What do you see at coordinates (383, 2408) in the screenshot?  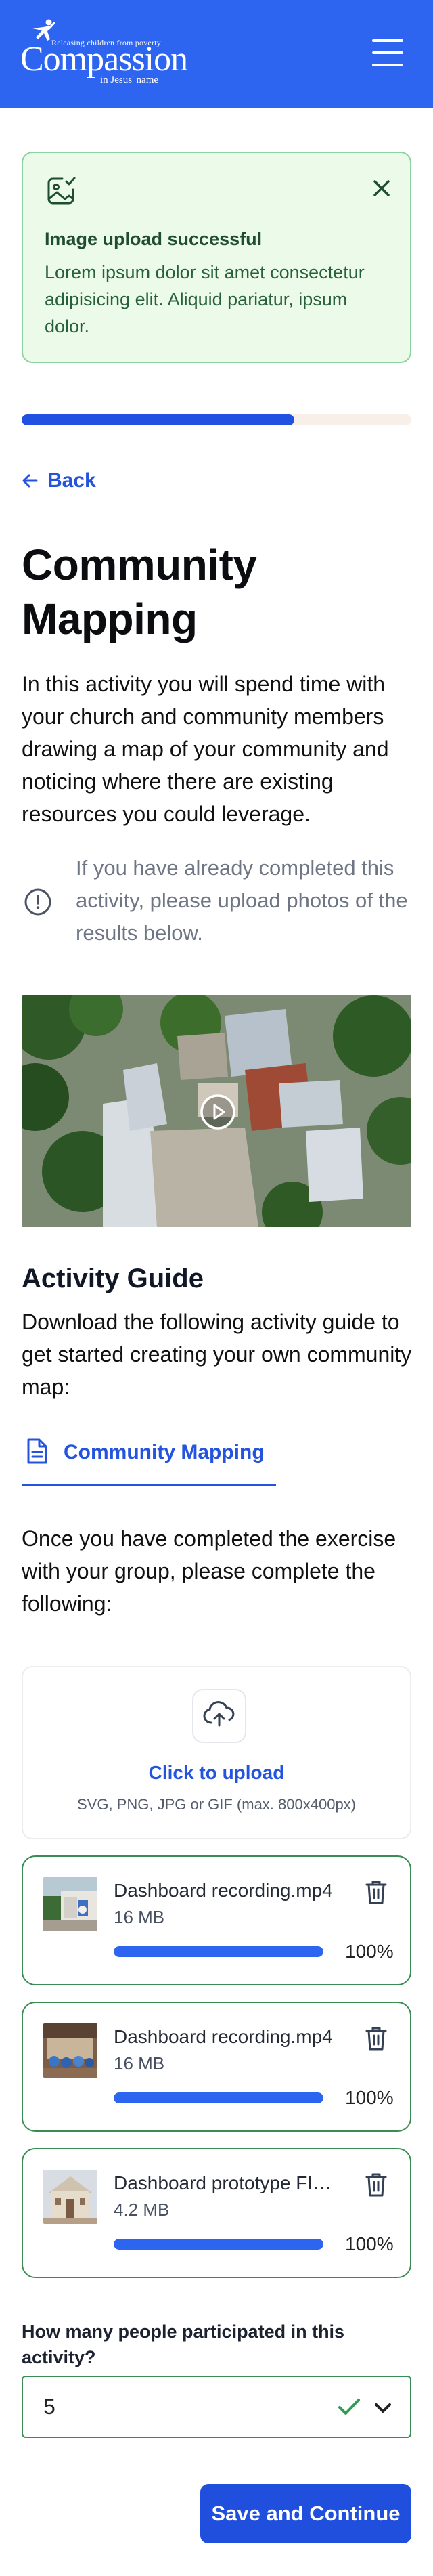 I see `chevron-down-icon` at bounding box center [383, 2408].